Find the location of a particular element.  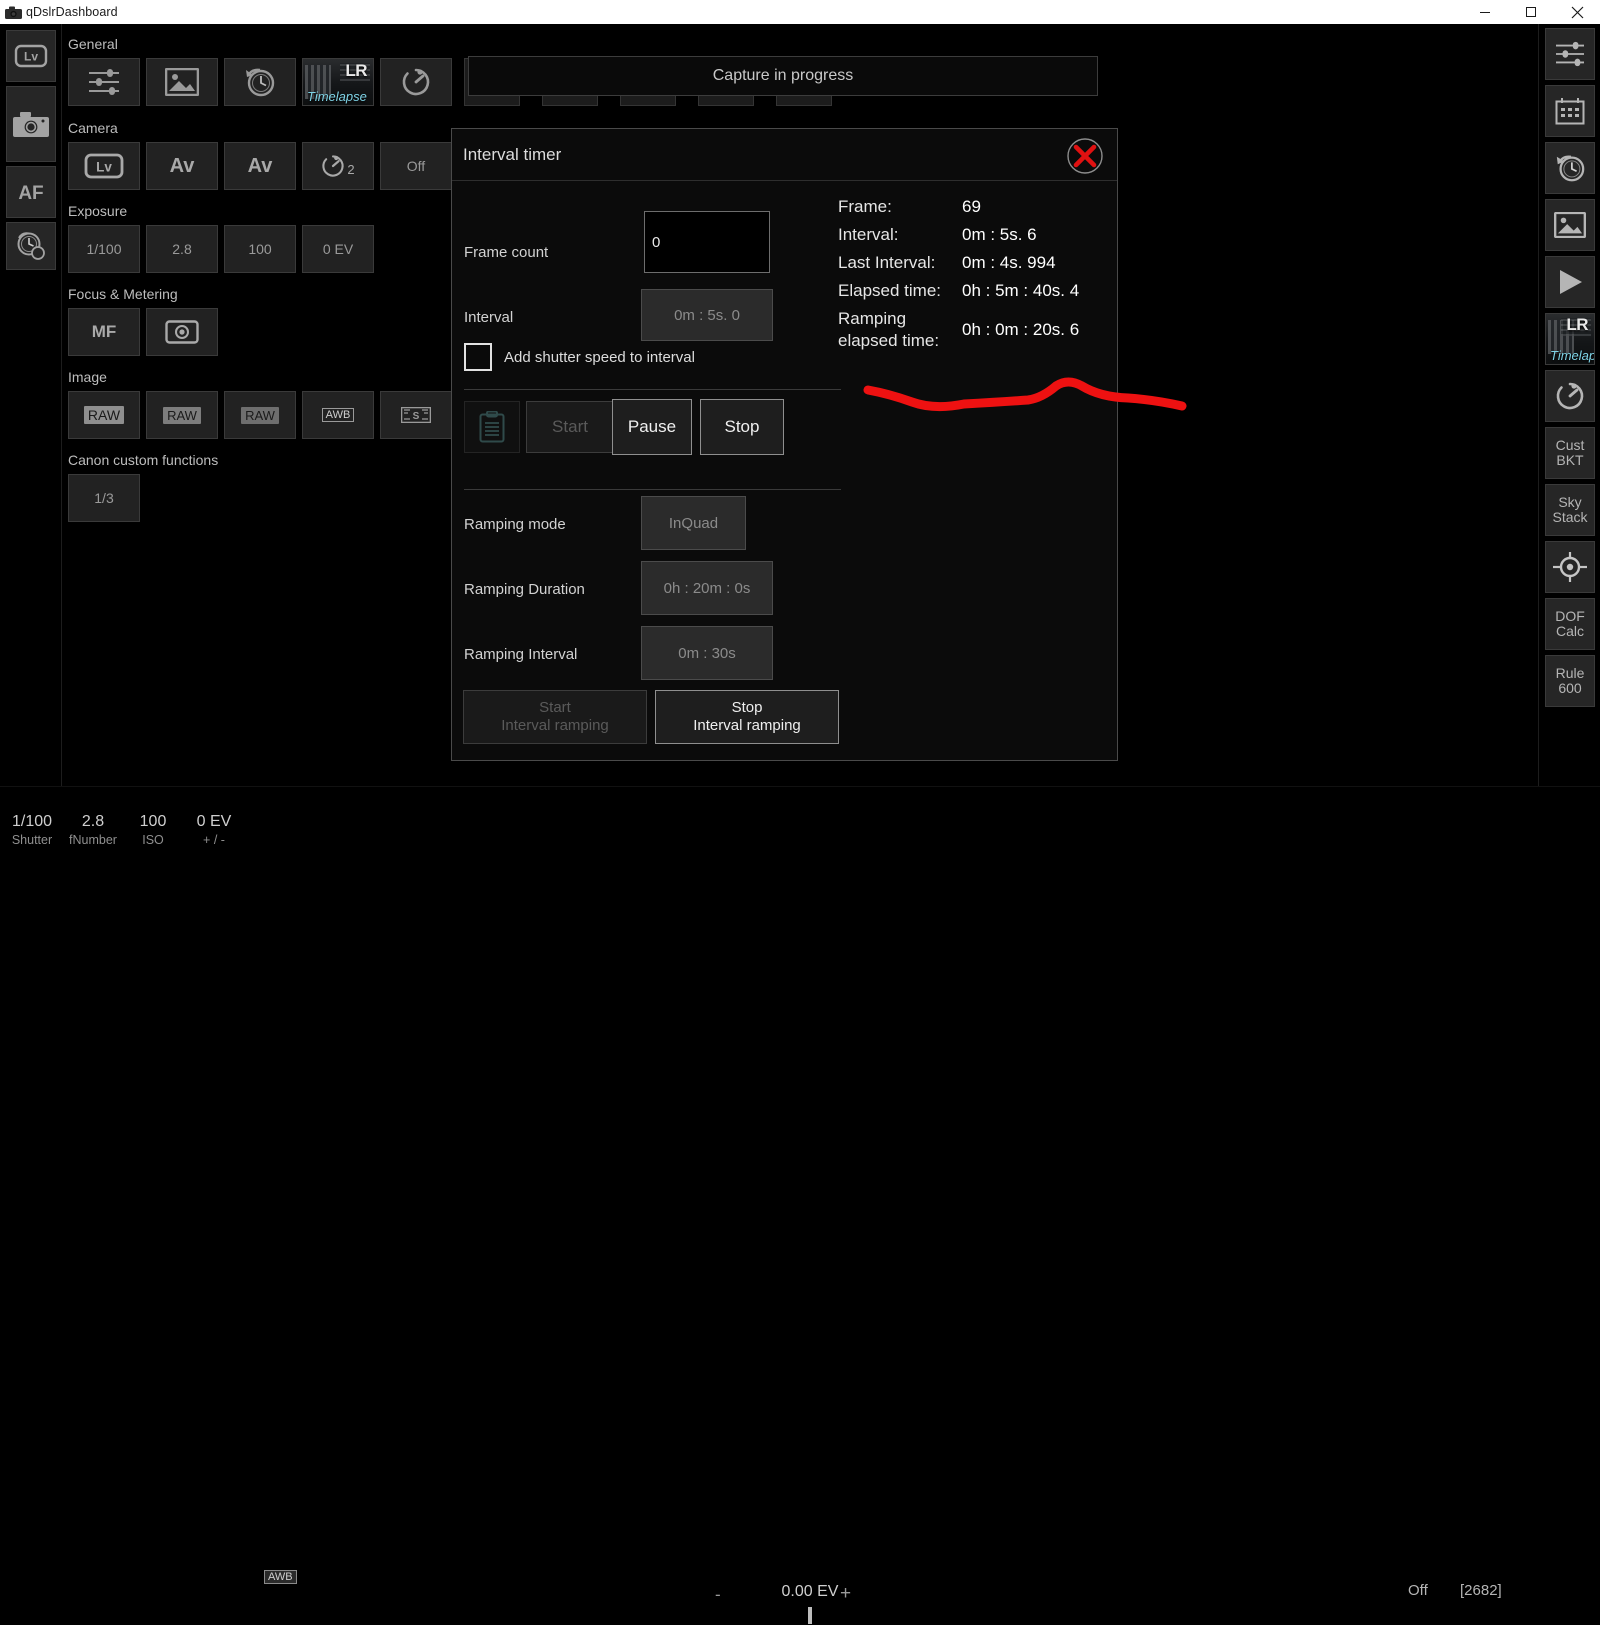

right-gallery-button is located at coordinates (1570, 225).